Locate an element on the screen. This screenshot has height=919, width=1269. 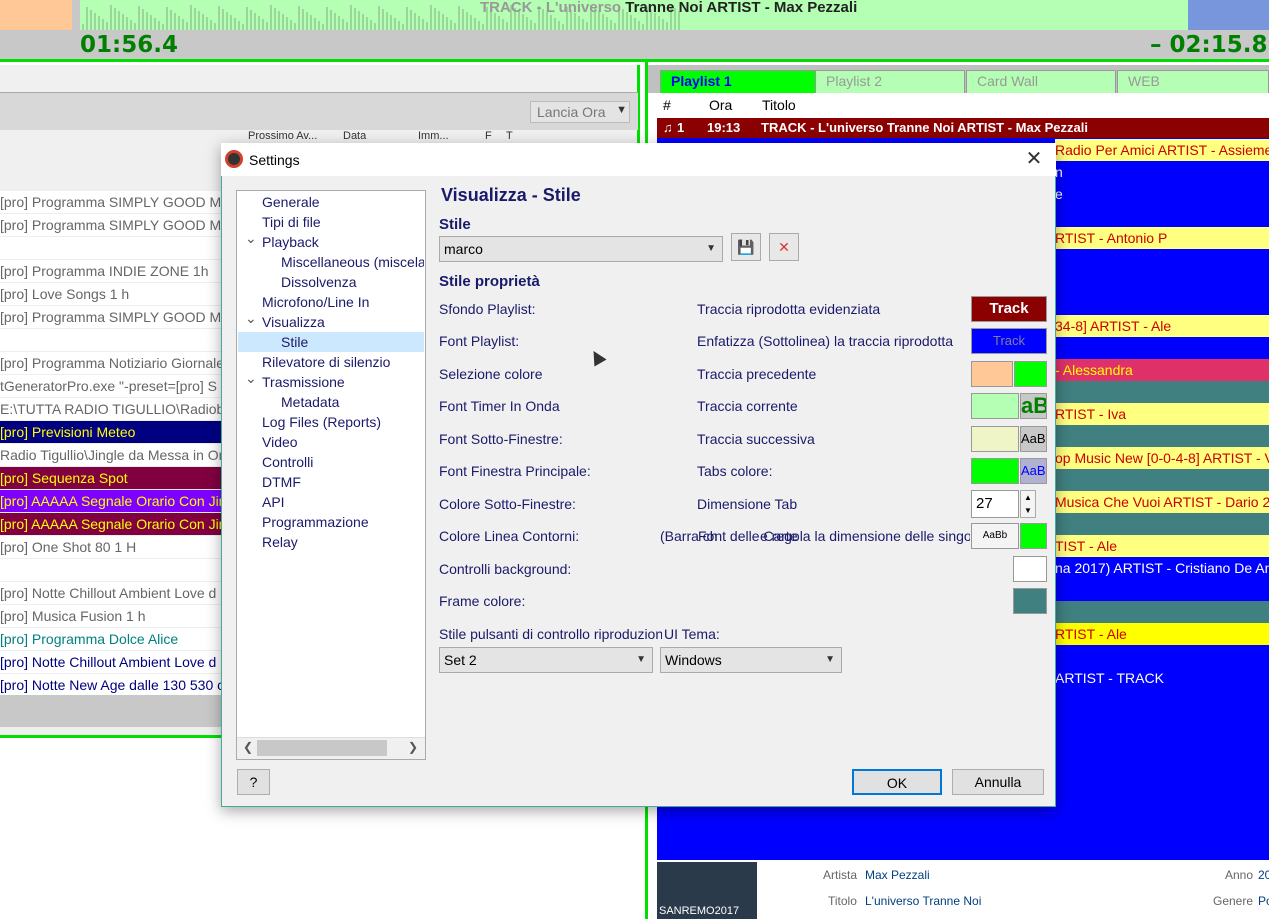
scroll-right-icon: ❯ is located at coordinates (413, 747).